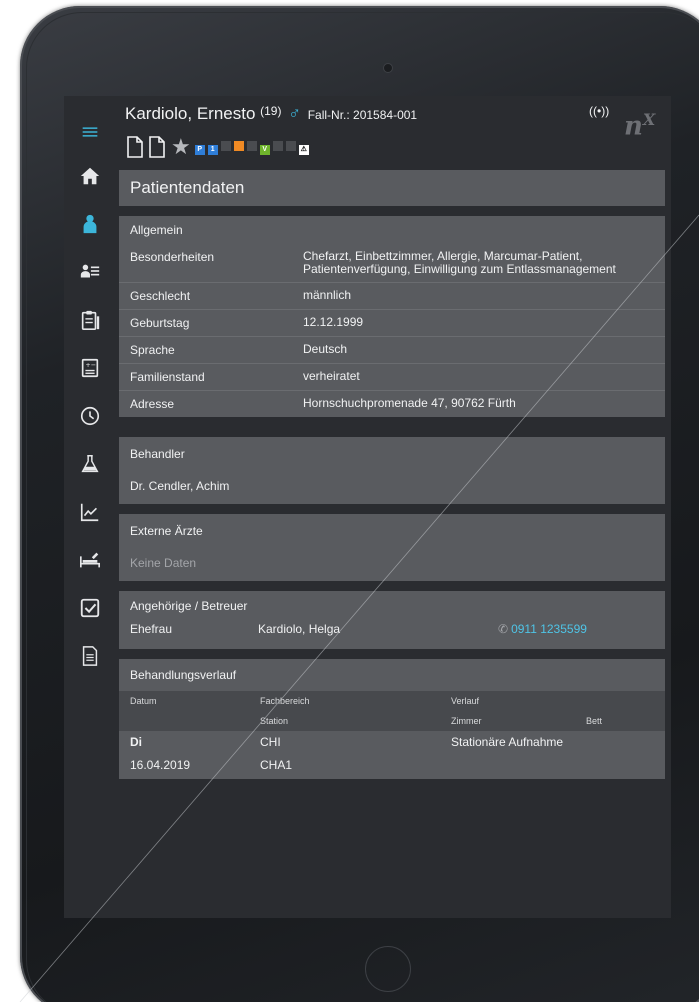  Describe the element at coordinates (189, 606) in the screenshot. I see `card-title-angehoerige: Angehörige / Betreuer` at that location.